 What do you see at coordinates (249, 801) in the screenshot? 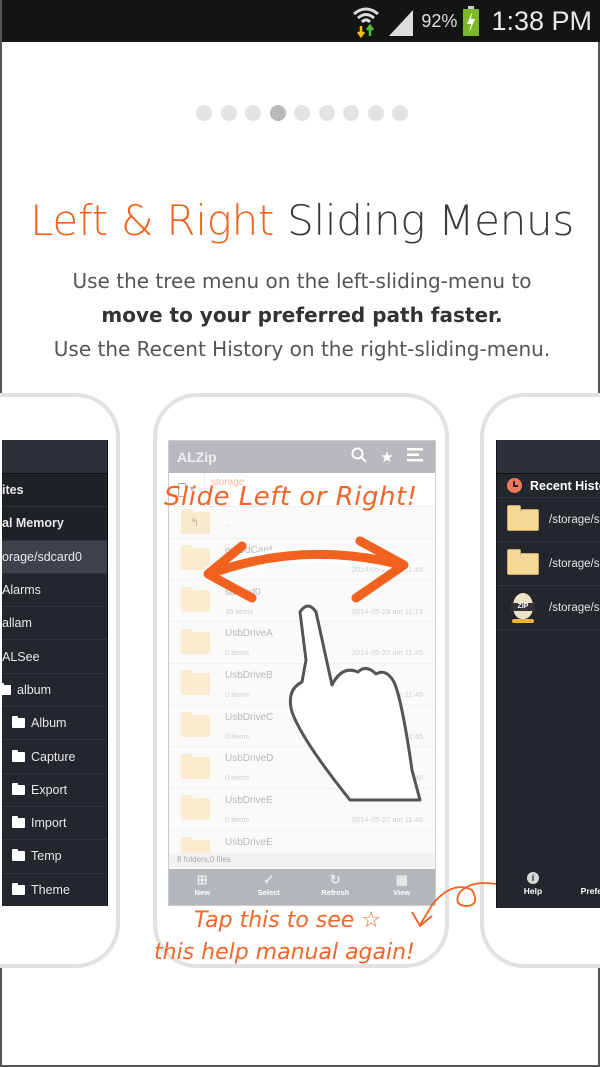
I see `file-name: UsbDriveE` at bounding box center [249, 801].